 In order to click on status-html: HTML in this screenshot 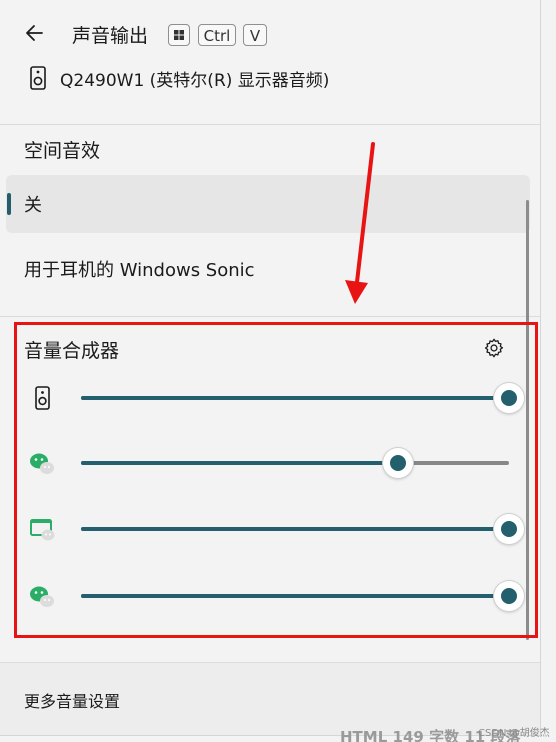, I will do `click(364, 735)`.